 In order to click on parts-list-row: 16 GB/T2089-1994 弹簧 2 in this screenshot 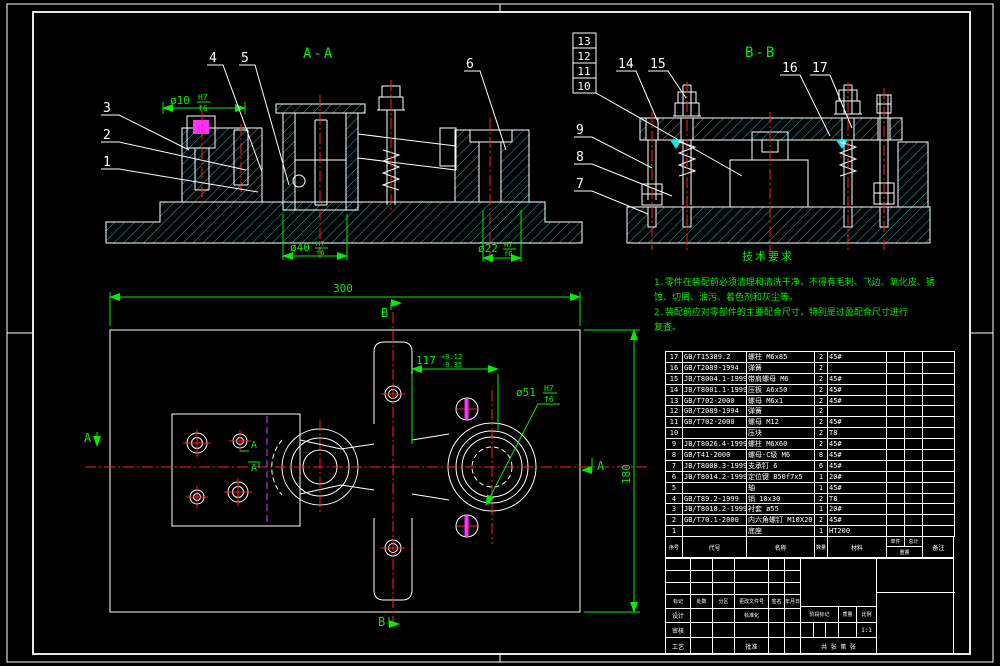, I will do `click(810, 367)`.